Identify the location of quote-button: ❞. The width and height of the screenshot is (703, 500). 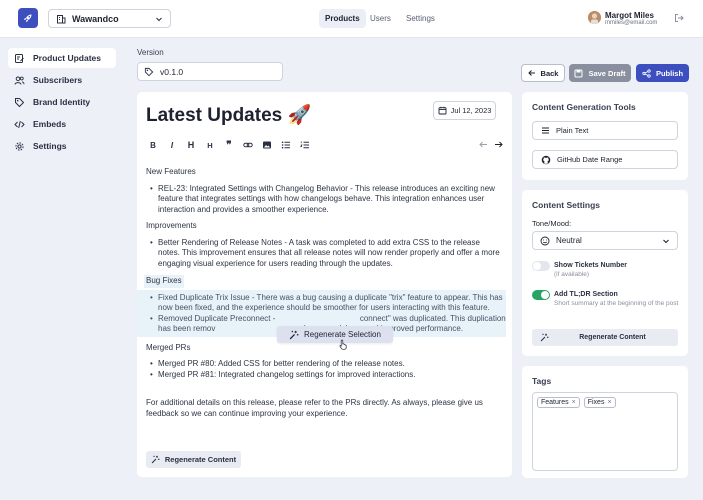
(229, 145).